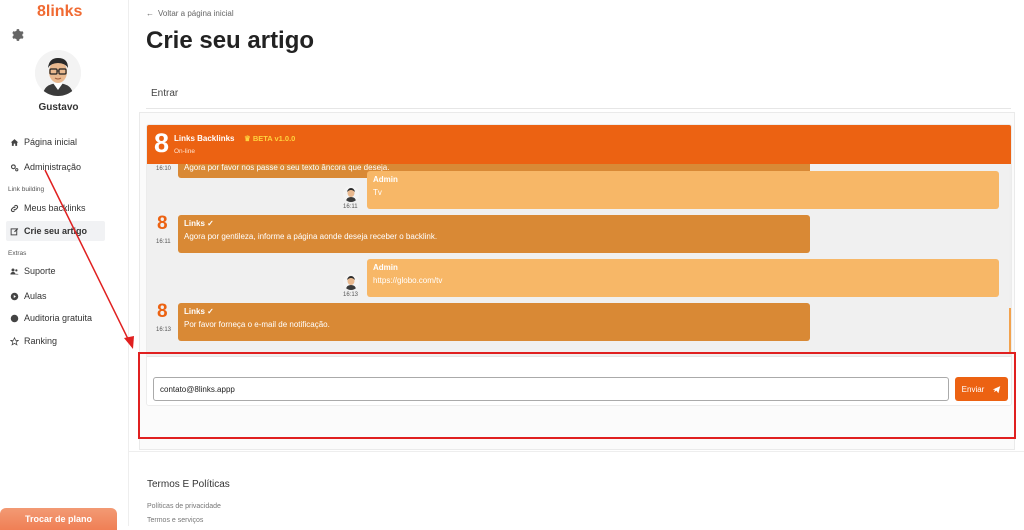 Image resolution: width=1024 pixels, height=530 pixels. What do you see at coordinates (58, 107) in the screenshot?
I see `username: Gustavo` at bounding box center [58, 107].